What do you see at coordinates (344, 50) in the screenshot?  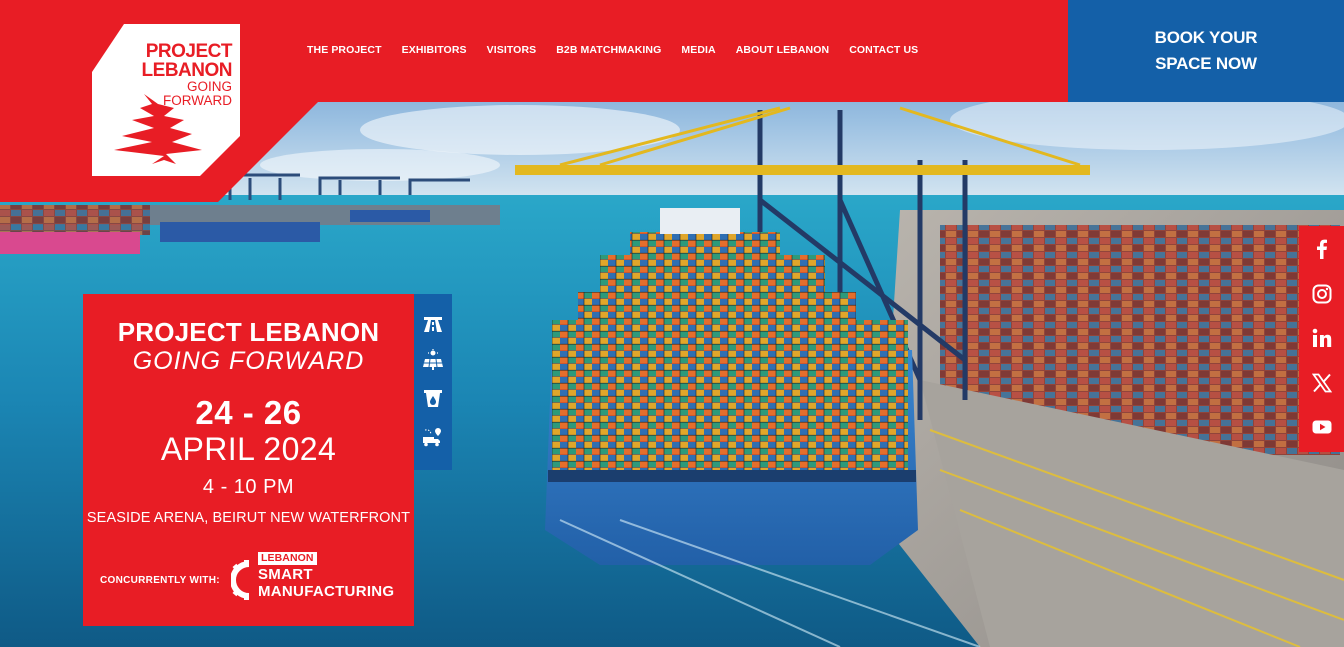 I see `nav-item-the-project: THE PROJECT` at bounding box center [344, 50].